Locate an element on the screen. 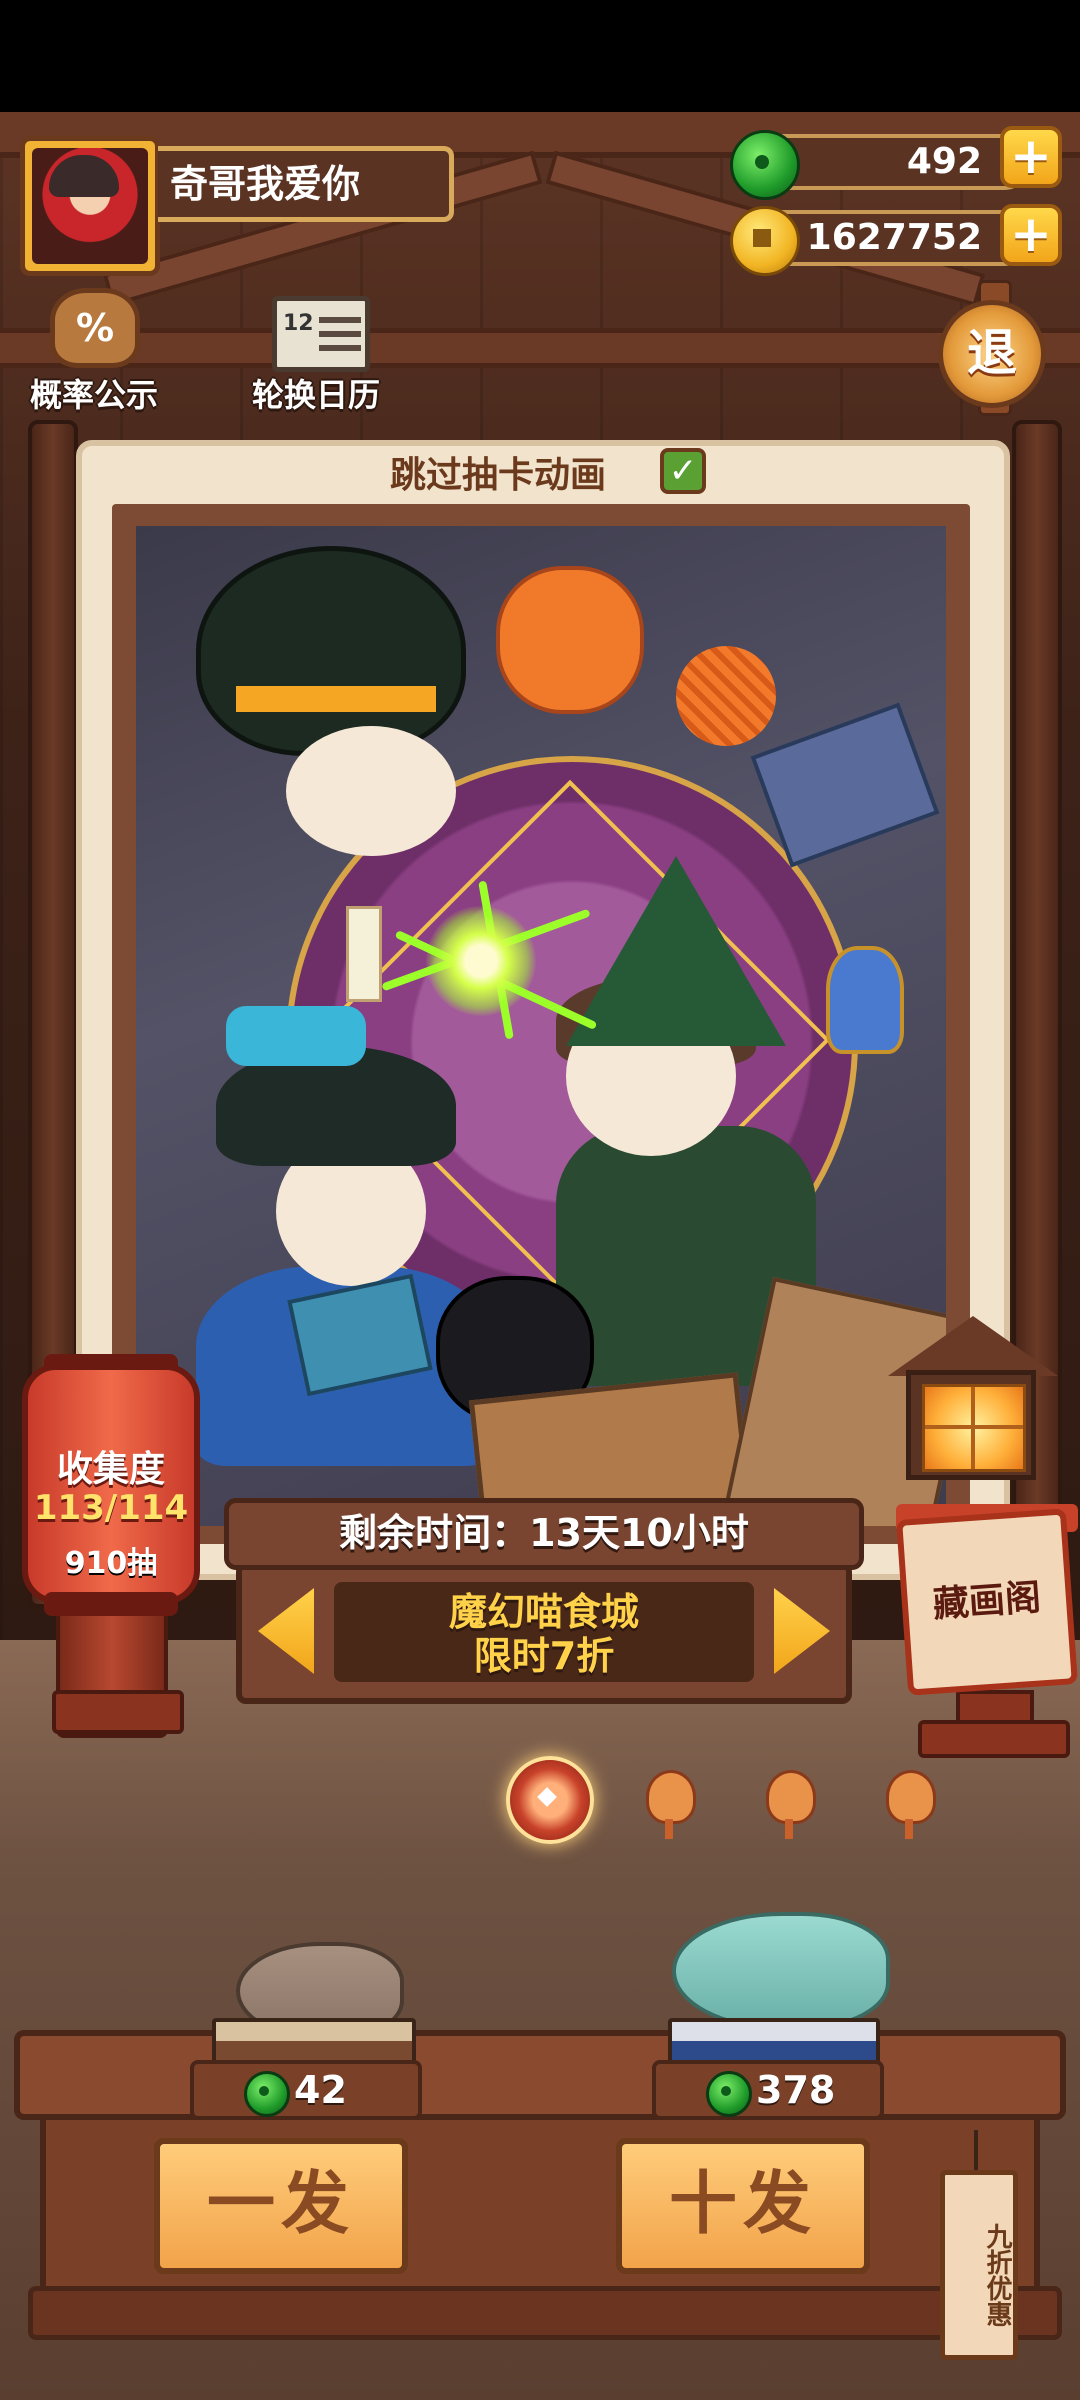  sign-base is located at coordinates (994, 1739).